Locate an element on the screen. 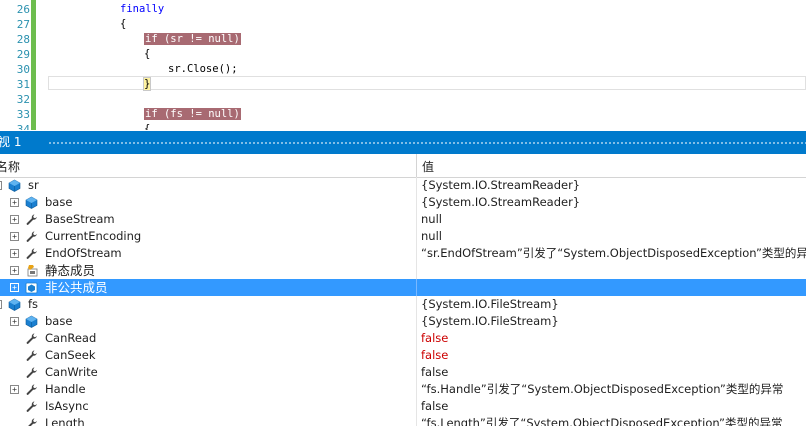 Image resolution: width=806 pixels, height=426 pixels. code-line: sr.Close(); is located at coordinates (203, 69).